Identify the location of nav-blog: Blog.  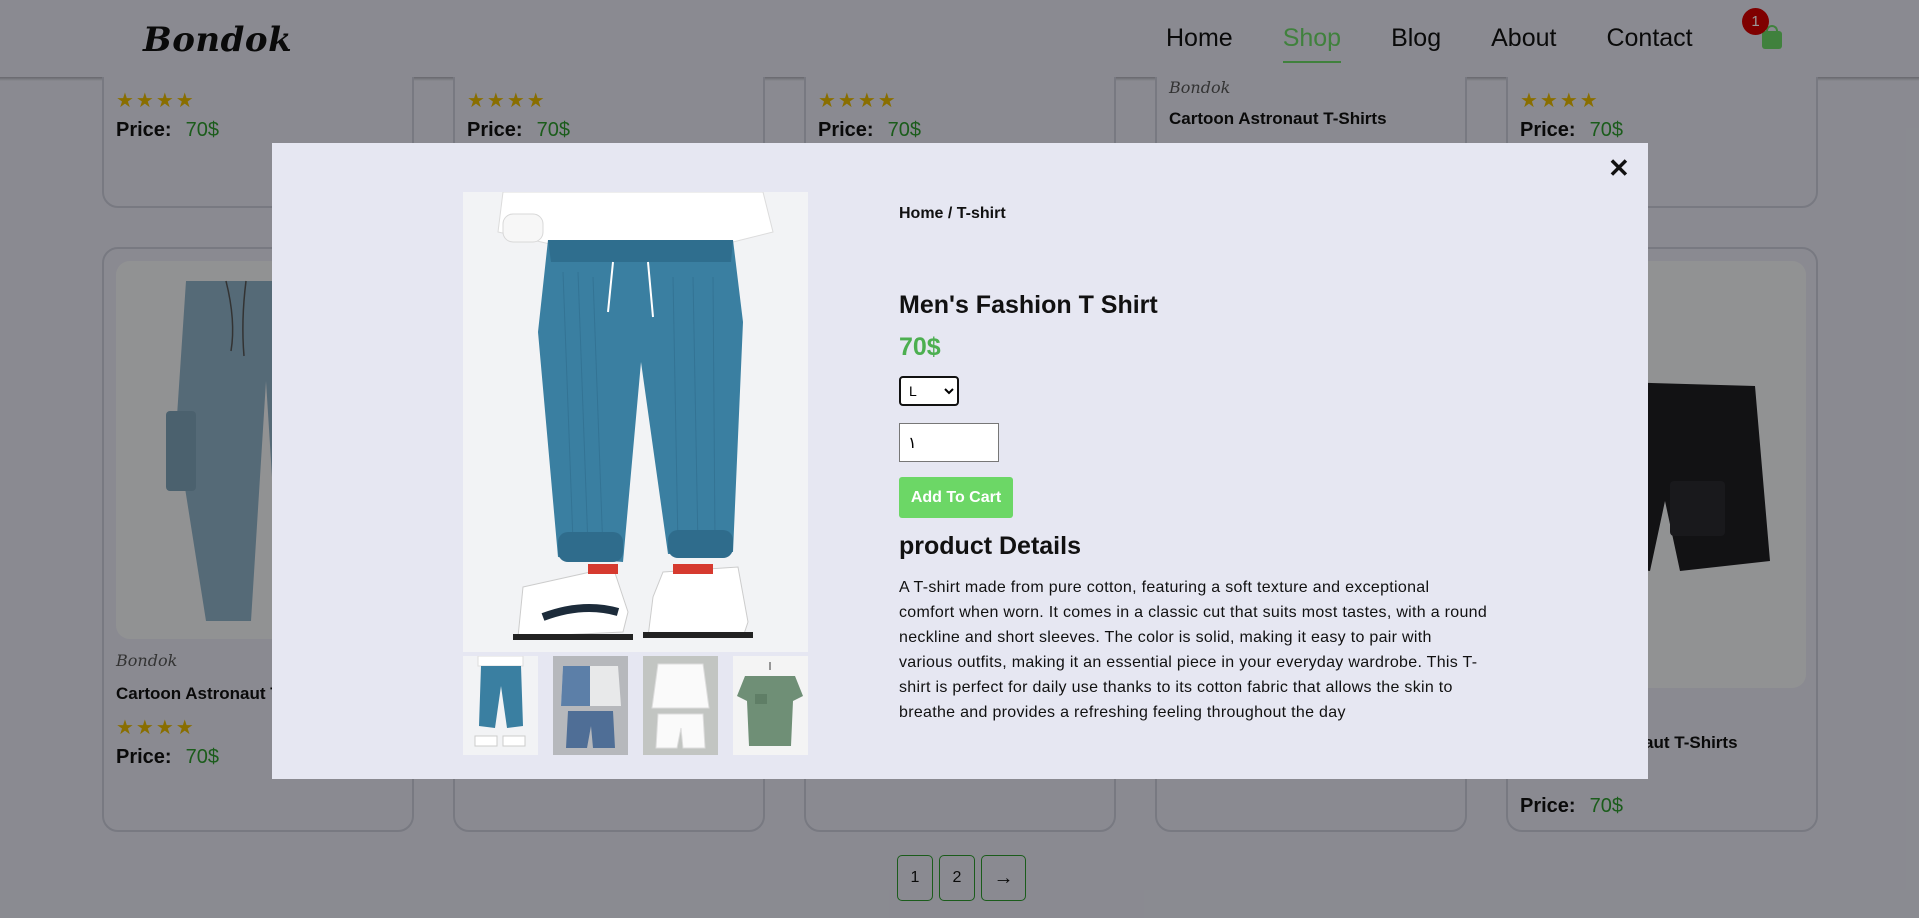
(1416, 38).